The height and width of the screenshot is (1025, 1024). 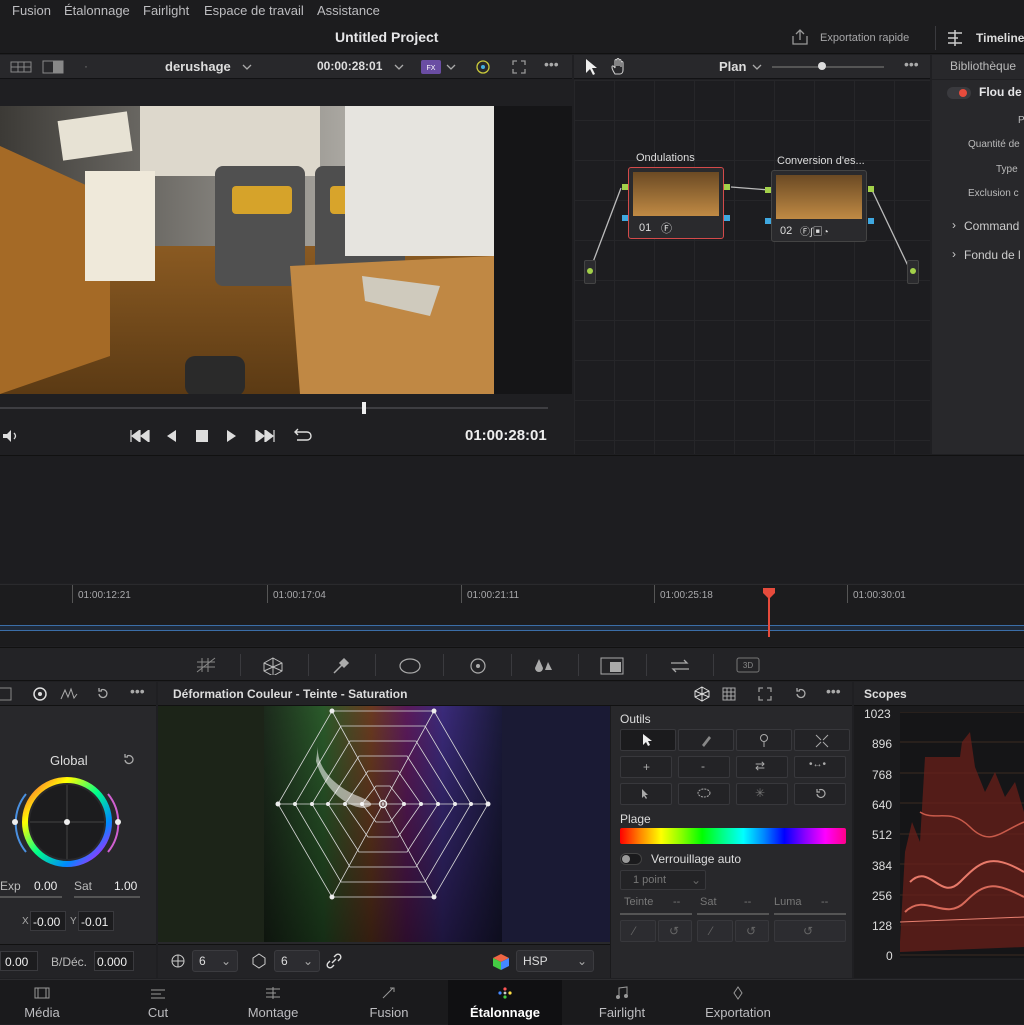 I want to click on points-select: 1 point ⌄, so click(x=663, y=880).